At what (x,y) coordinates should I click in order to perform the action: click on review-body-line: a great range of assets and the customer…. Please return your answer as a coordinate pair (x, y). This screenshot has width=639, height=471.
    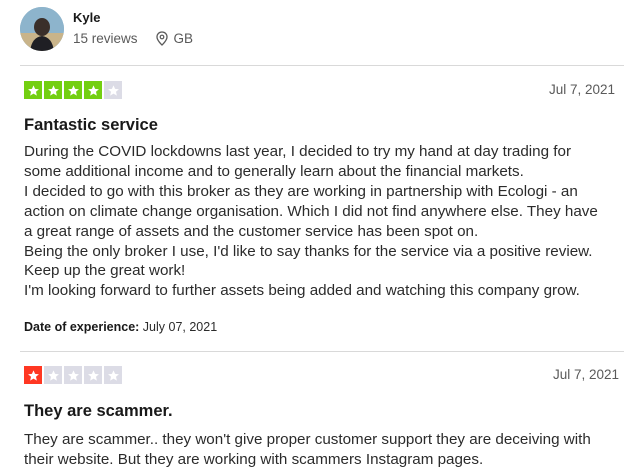
    Looking at the image, I should click on (251, 231).